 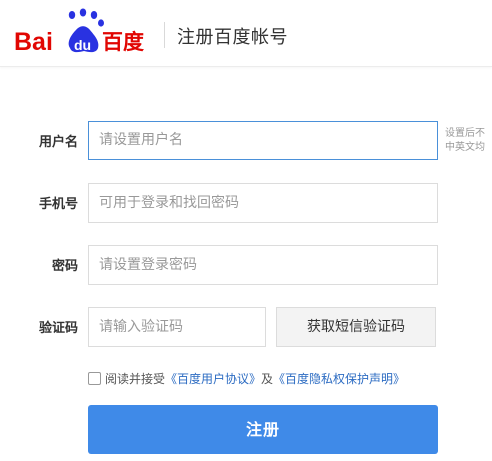 What do you see at coordinates (232, 37) in the screenshot?
I see `page-title: 注册百度帐号` at bounding box center [232, 37].